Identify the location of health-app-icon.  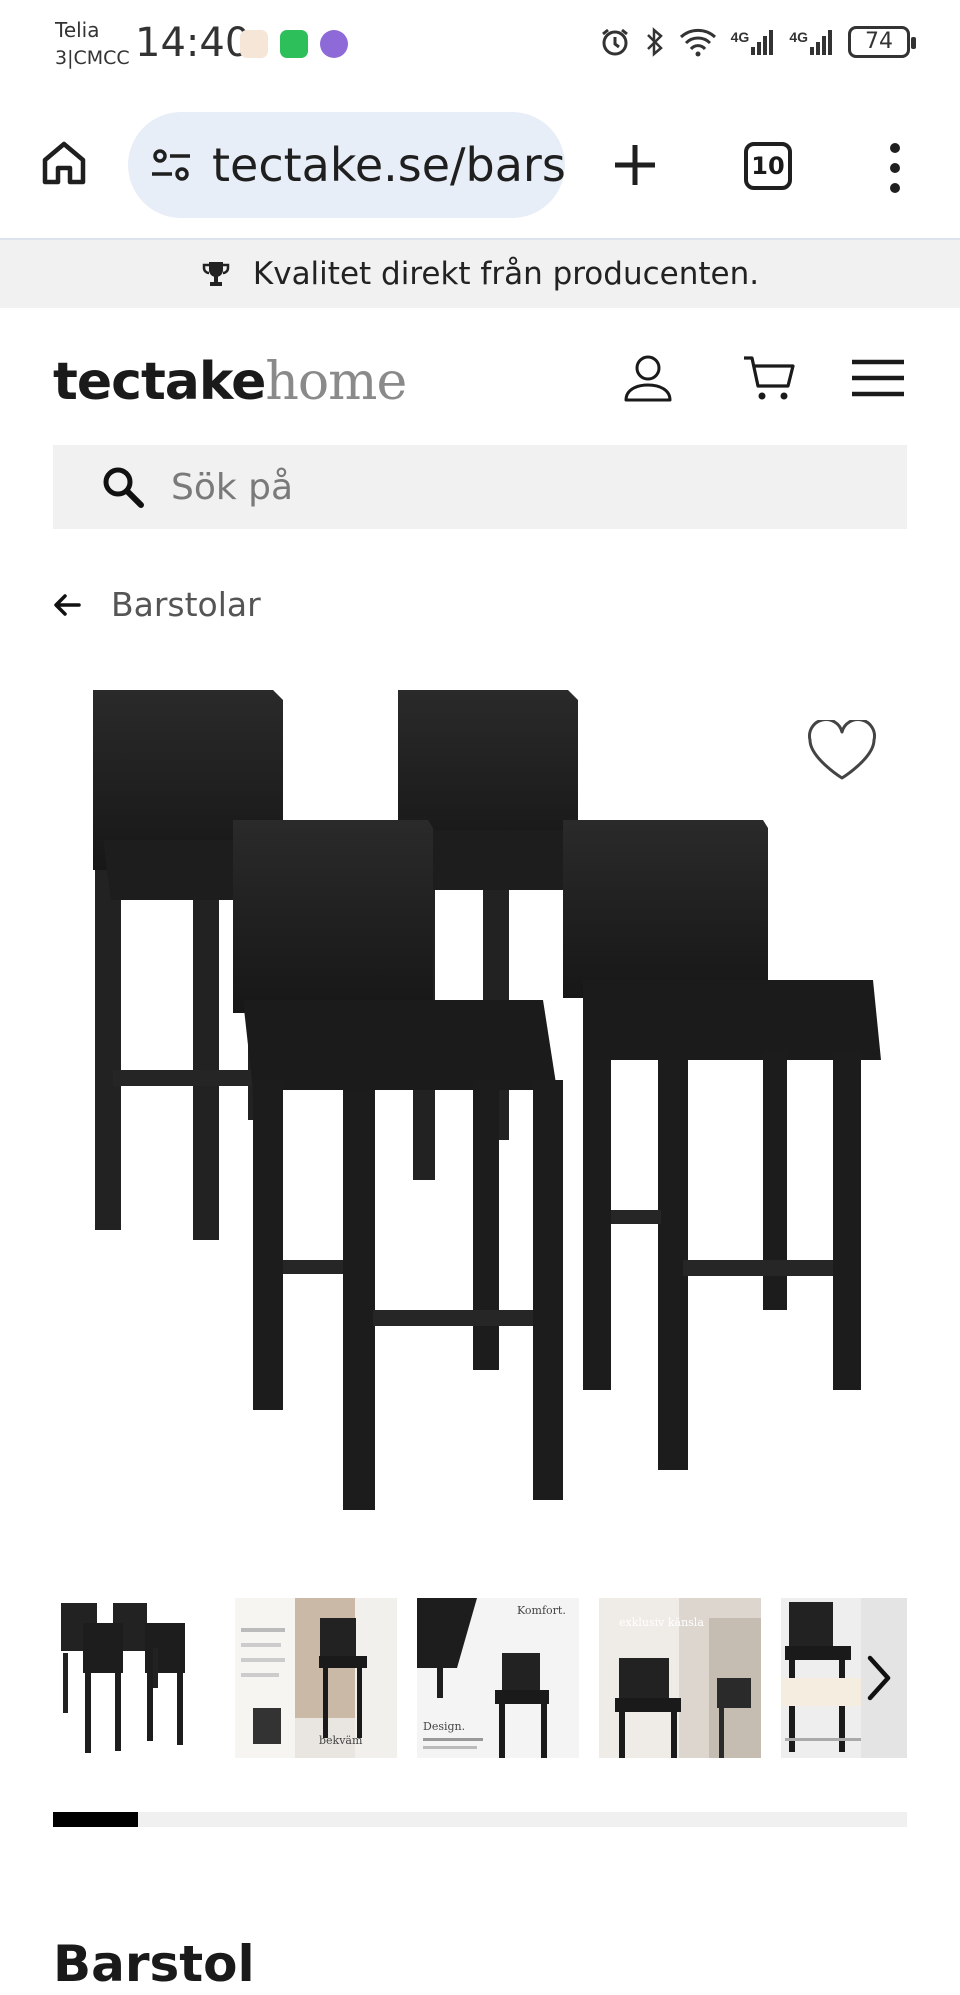
(254, 44).